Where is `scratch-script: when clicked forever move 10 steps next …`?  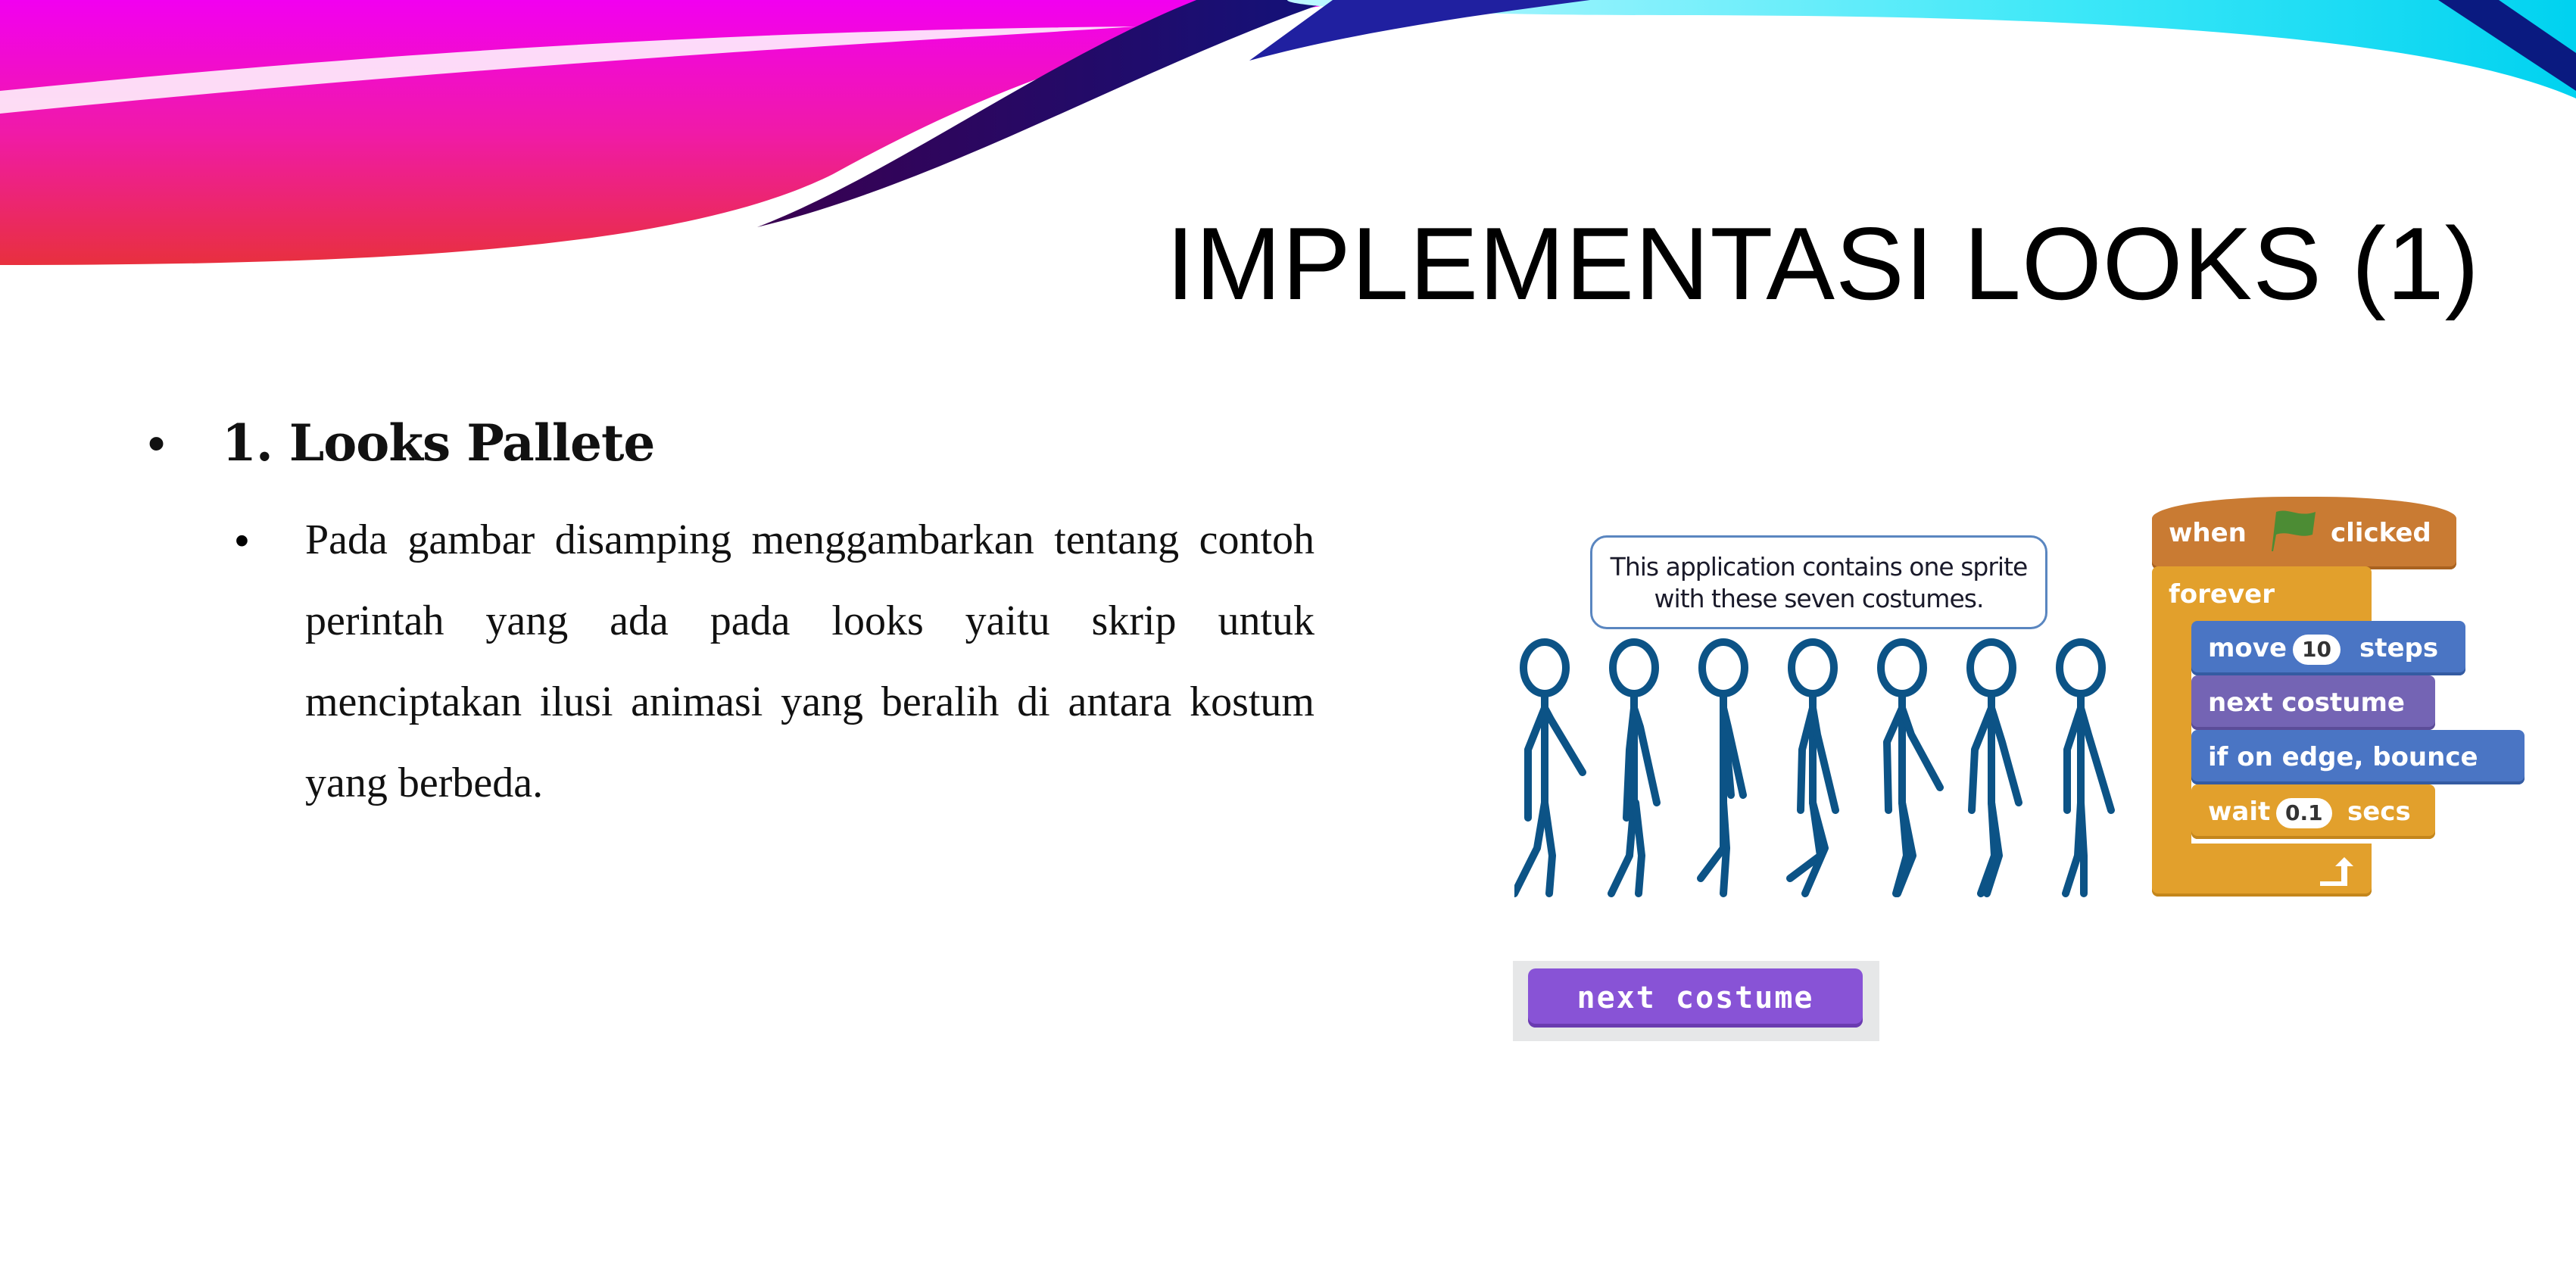 scratch-script: when clicked forever move 10 steps next … is located at coordinates (2341, 689).